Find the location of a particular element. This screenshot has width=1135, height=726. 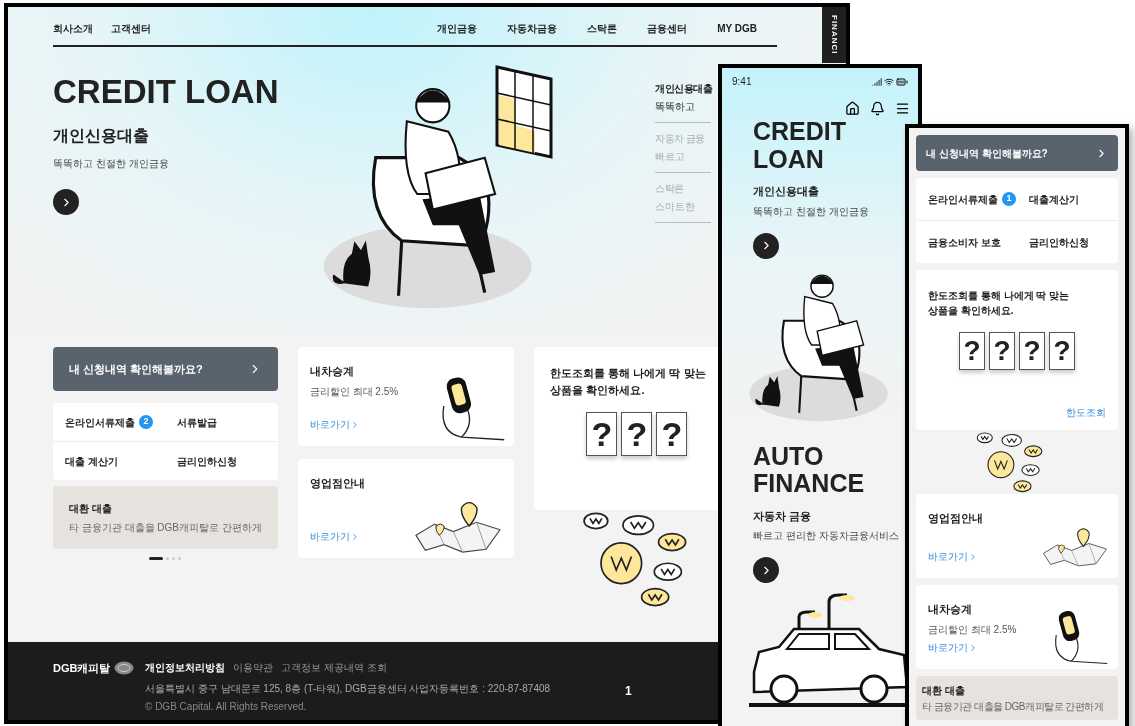

nav-link: 스탁론 is located at coordinates (602, 28).